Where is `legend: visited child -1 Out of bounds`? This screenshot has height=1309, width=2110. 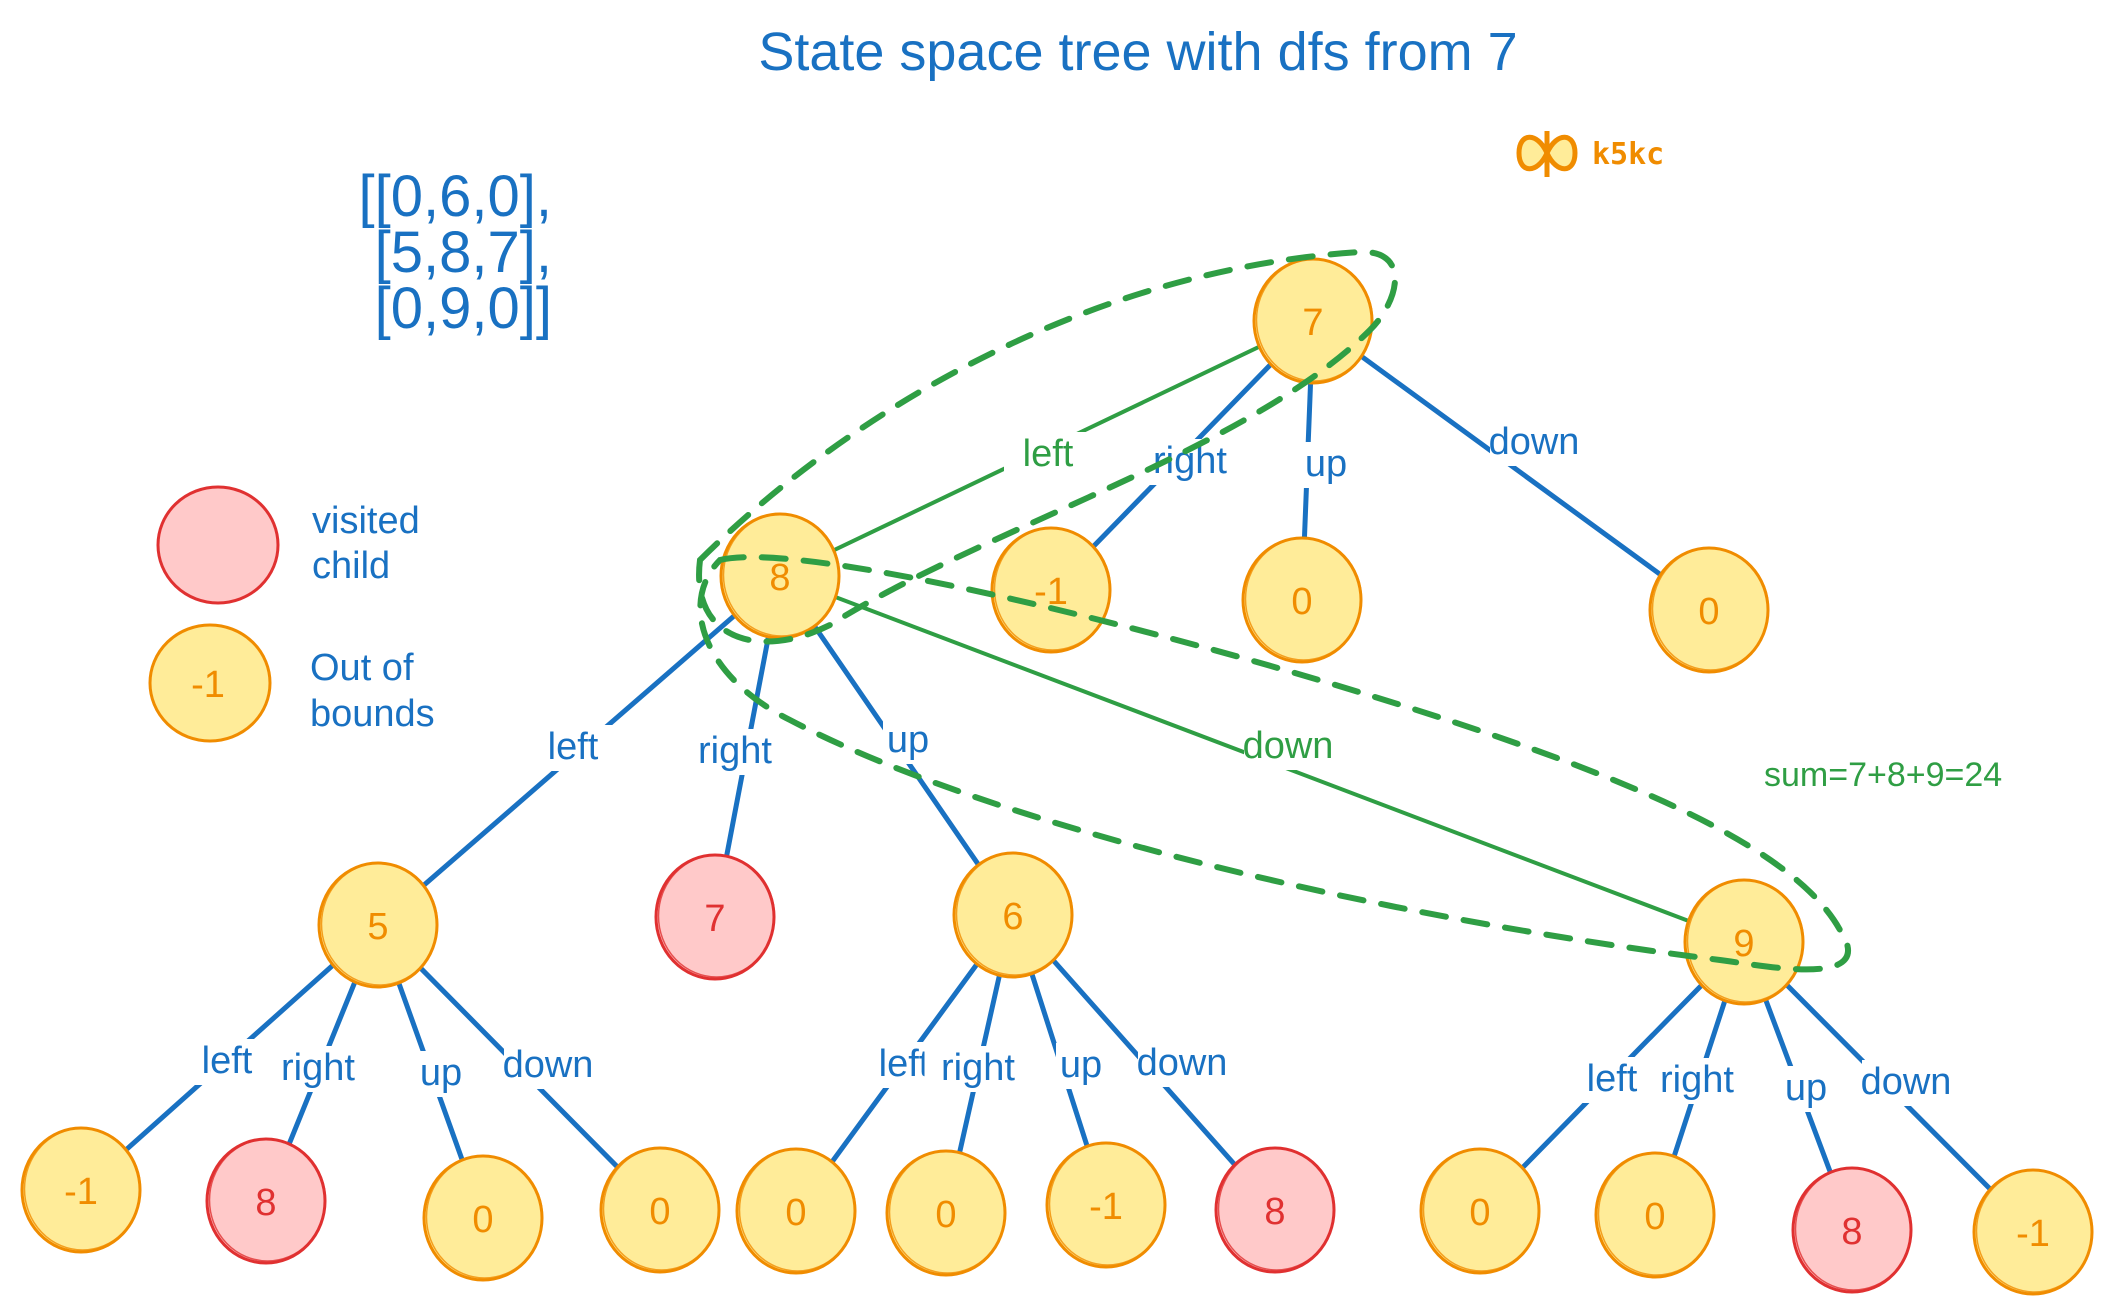 legend: visited child -1 Out of bounds is located at coordinates (291, 614).